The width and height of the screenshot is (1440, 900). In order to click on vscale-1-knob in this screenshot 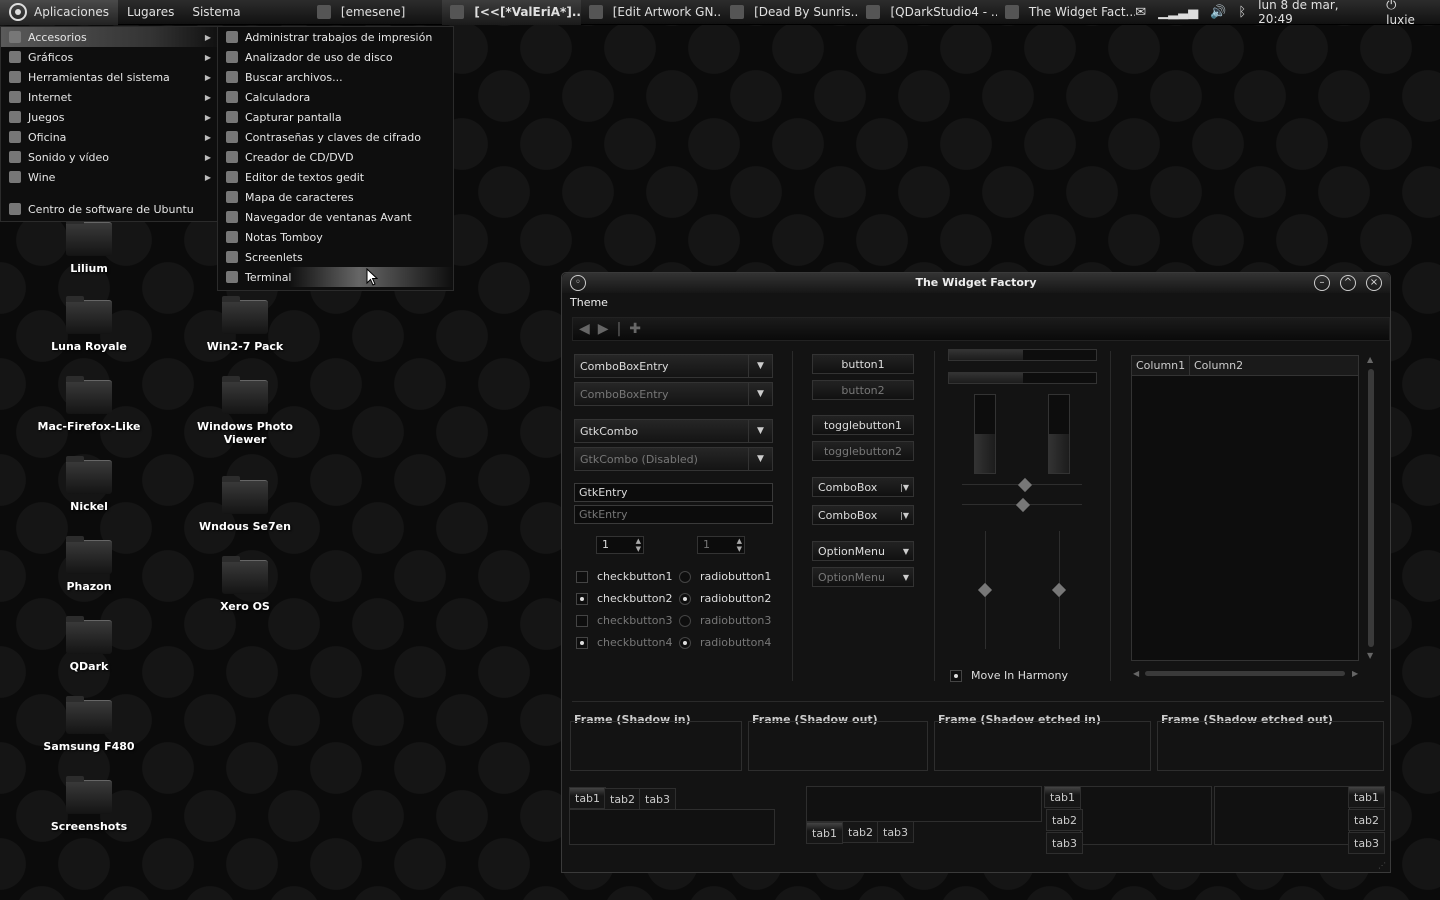, I will do `click(985, 590)`.